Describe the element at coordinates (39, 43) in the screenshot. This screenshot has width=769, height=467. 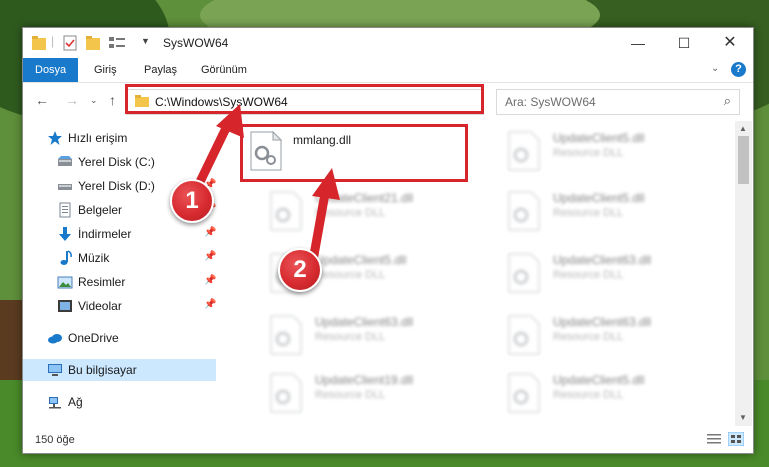
I see `folder-icon` at that location.